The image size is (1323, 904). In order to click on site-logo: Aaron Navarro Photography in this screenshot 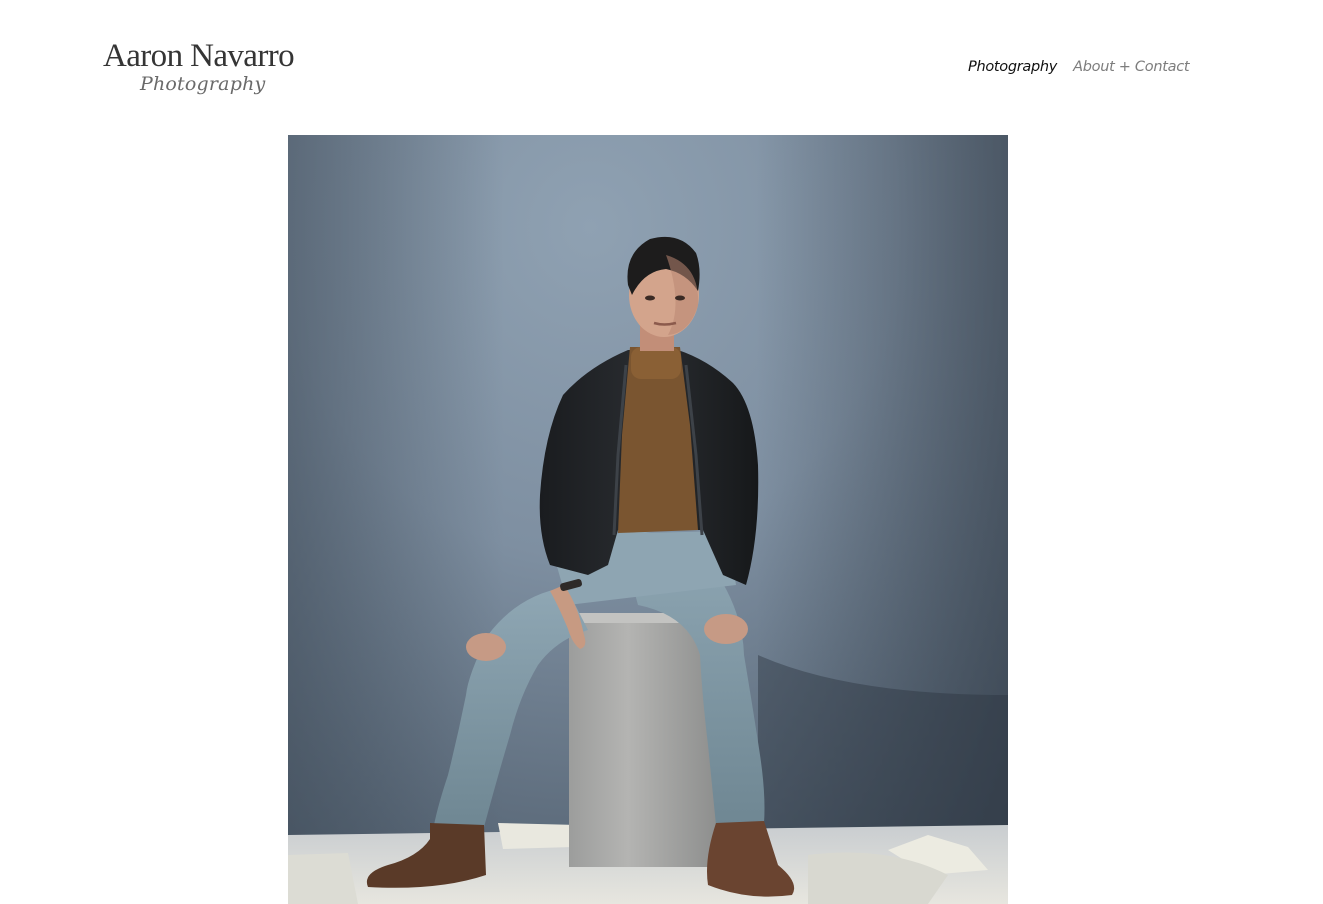, I will do `click(203, 65)`.